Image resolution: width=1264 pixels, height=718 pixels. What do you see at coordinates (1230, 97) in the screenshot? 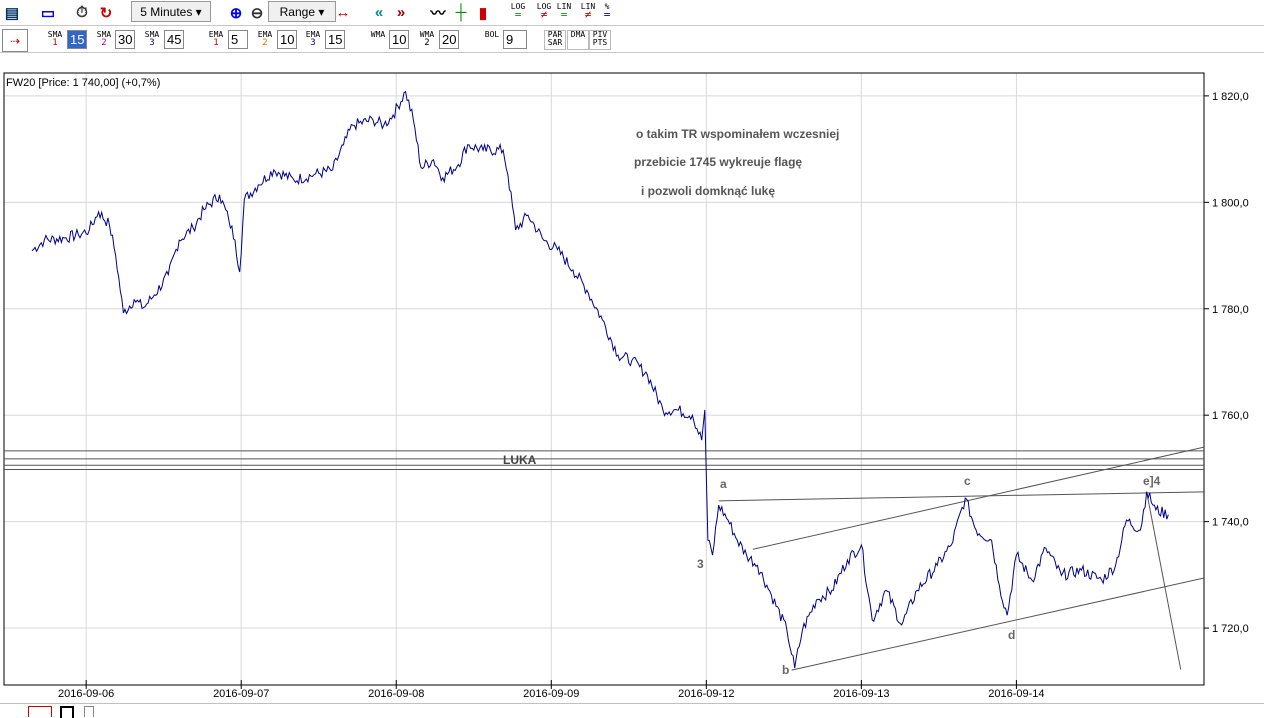
I see `y-tick-label: 1 820,0` at bounding box center [1230, 97].